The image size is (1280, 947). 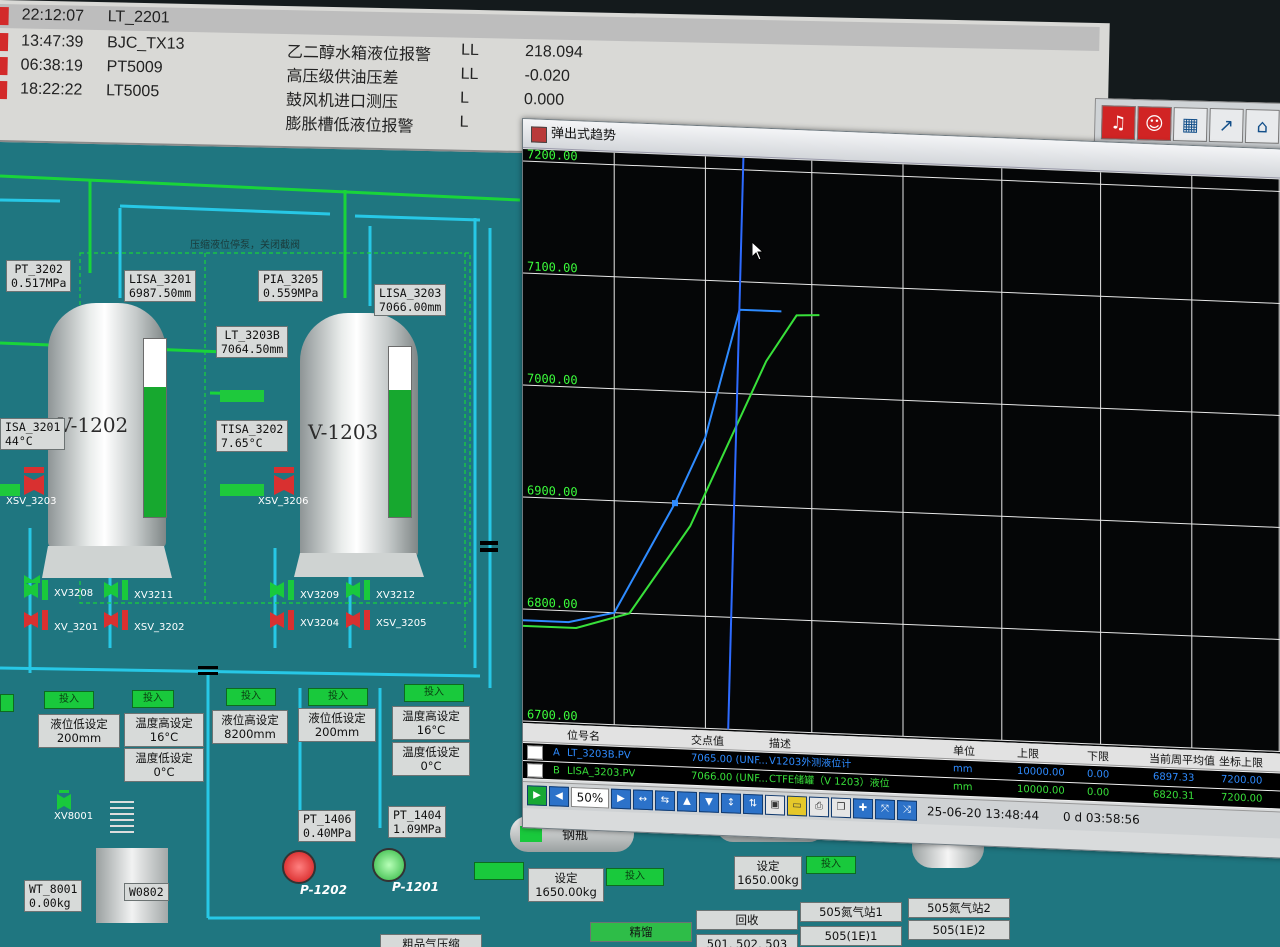 What do you see at coordinates (146, 892) in the screenshot?
I see `instrument-w0802: W0802` at bounding box center [146, 892].